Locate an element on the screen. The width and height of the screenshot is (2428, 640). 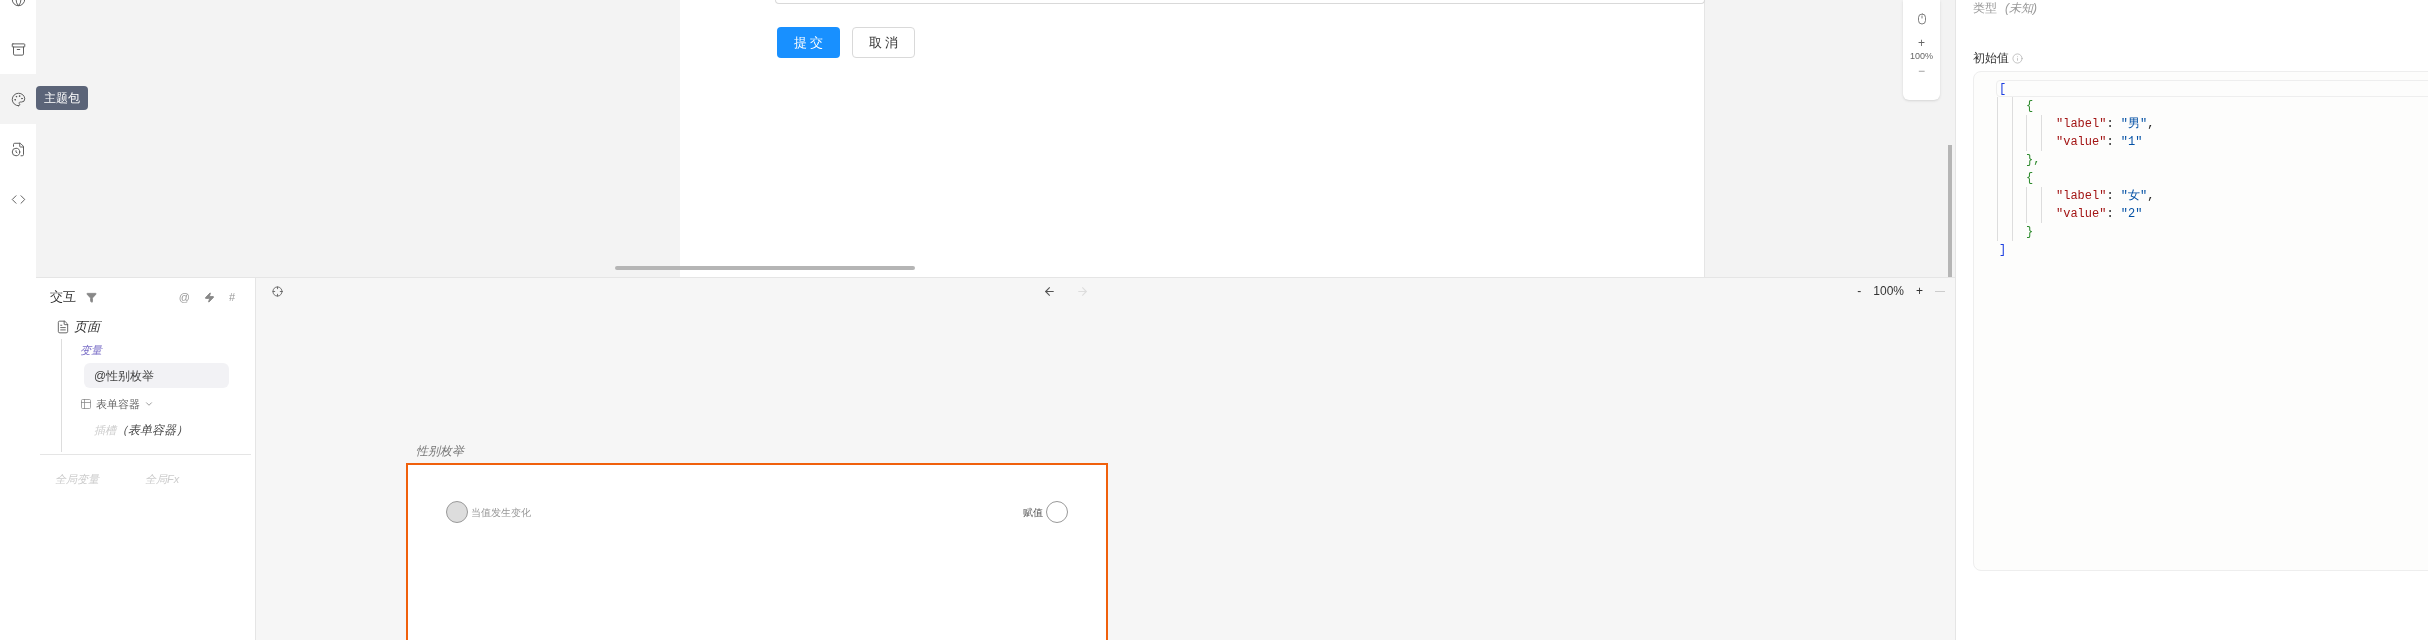
type-label: 类型 is located at coordinates (1985, 8).